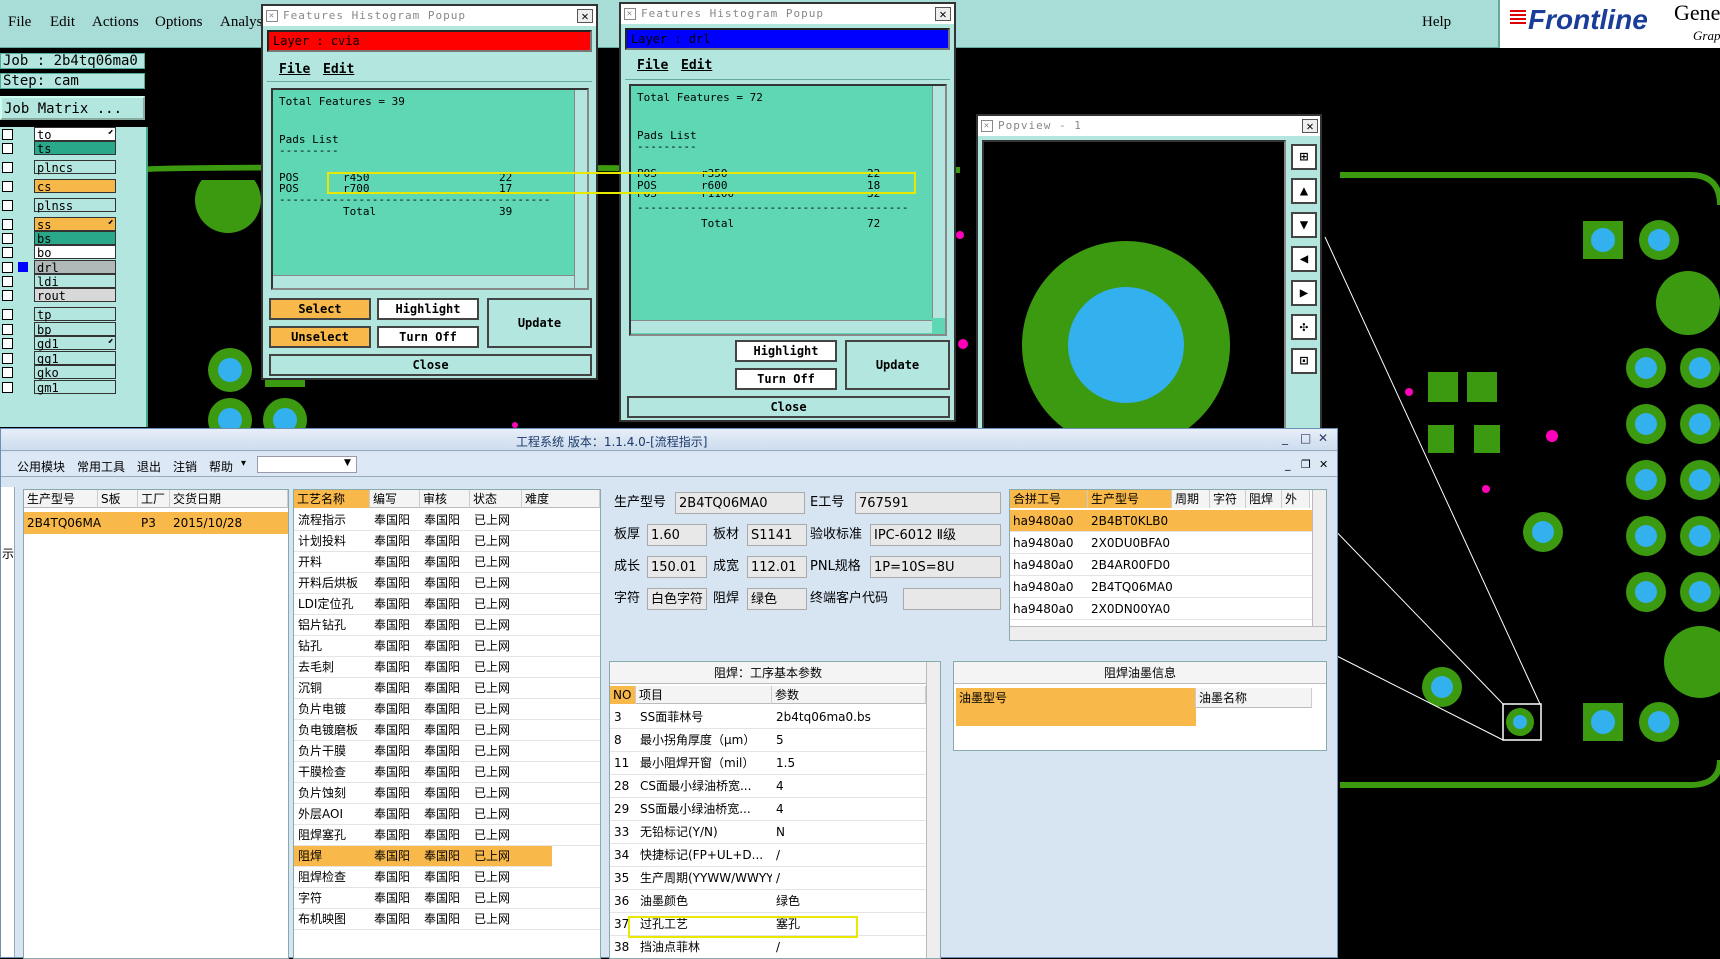 The width and height of the screenshot is (1720, 959). Describe the element at coordinates (19, 22) in the screenshot. I see `menu-file: File` at that location.